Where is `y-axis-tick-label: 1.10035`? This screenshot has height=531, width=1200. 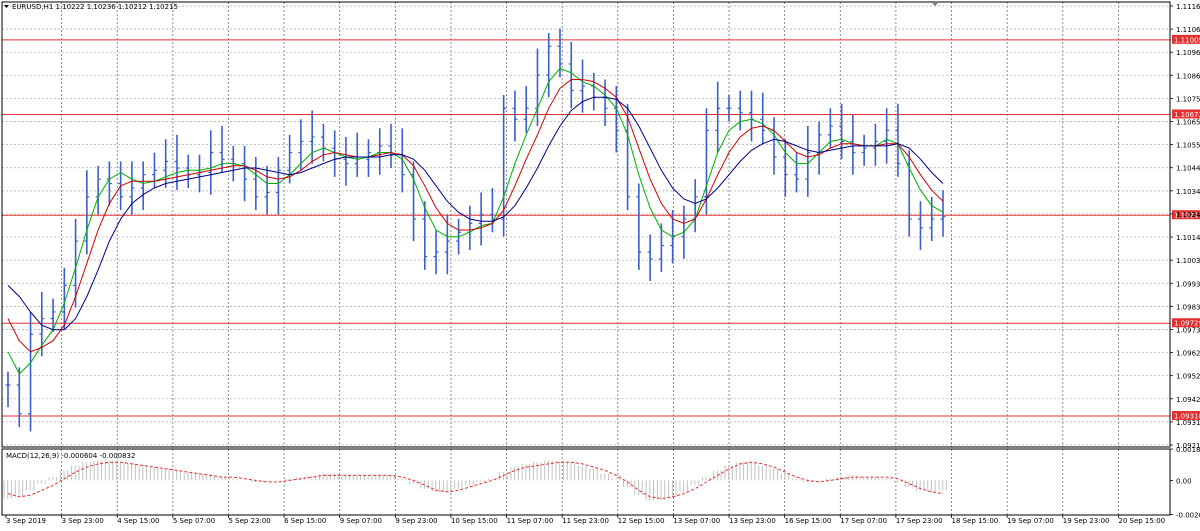 y-axis-tick-label: 1.10035 is located at coordinates (1188, 261).